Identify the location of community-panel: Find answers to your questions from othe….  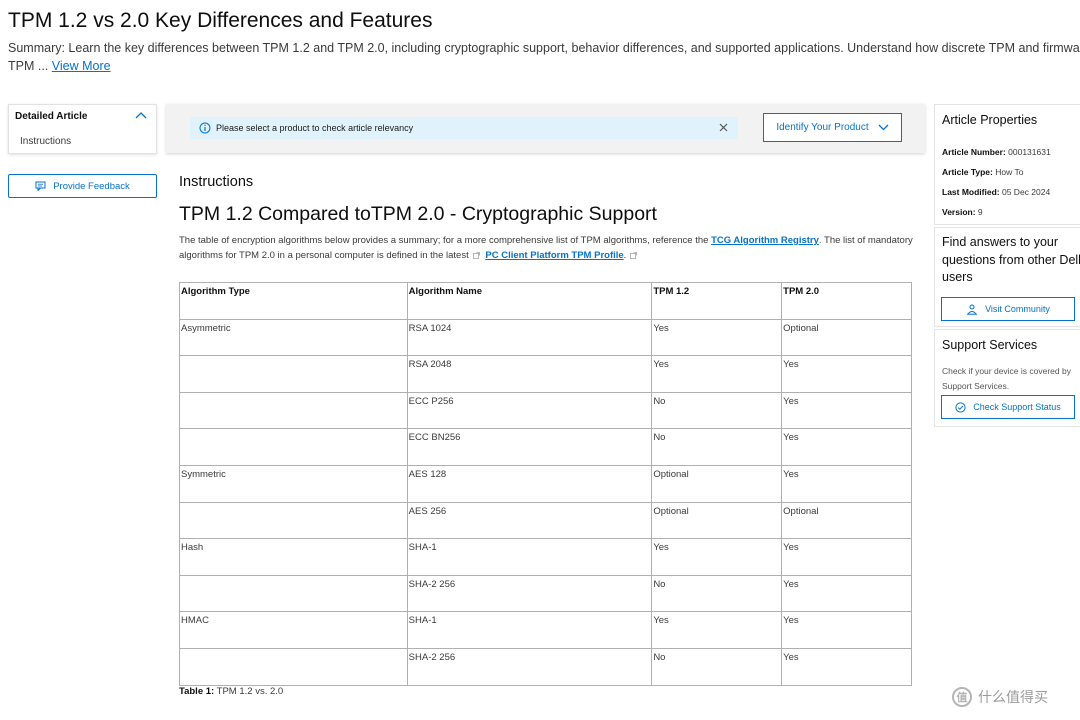
(1007, 277).